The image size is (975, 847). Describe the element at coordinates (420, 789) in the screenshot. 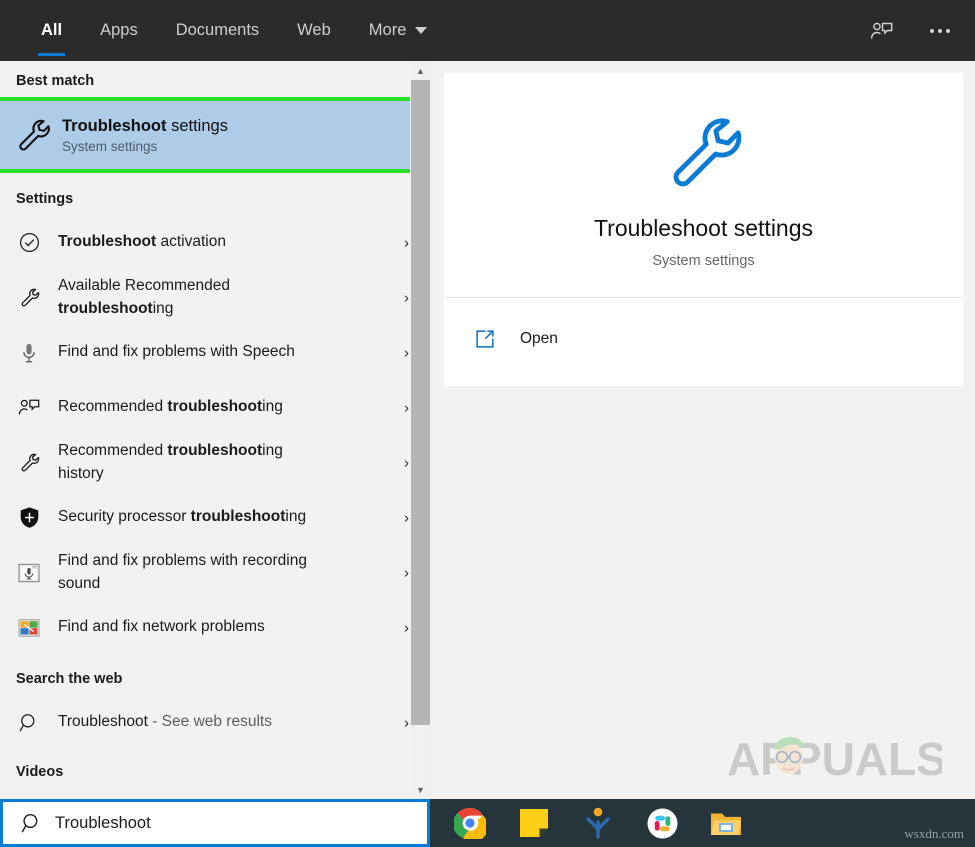

I see `scroll-down-icon: ▼` at that location.